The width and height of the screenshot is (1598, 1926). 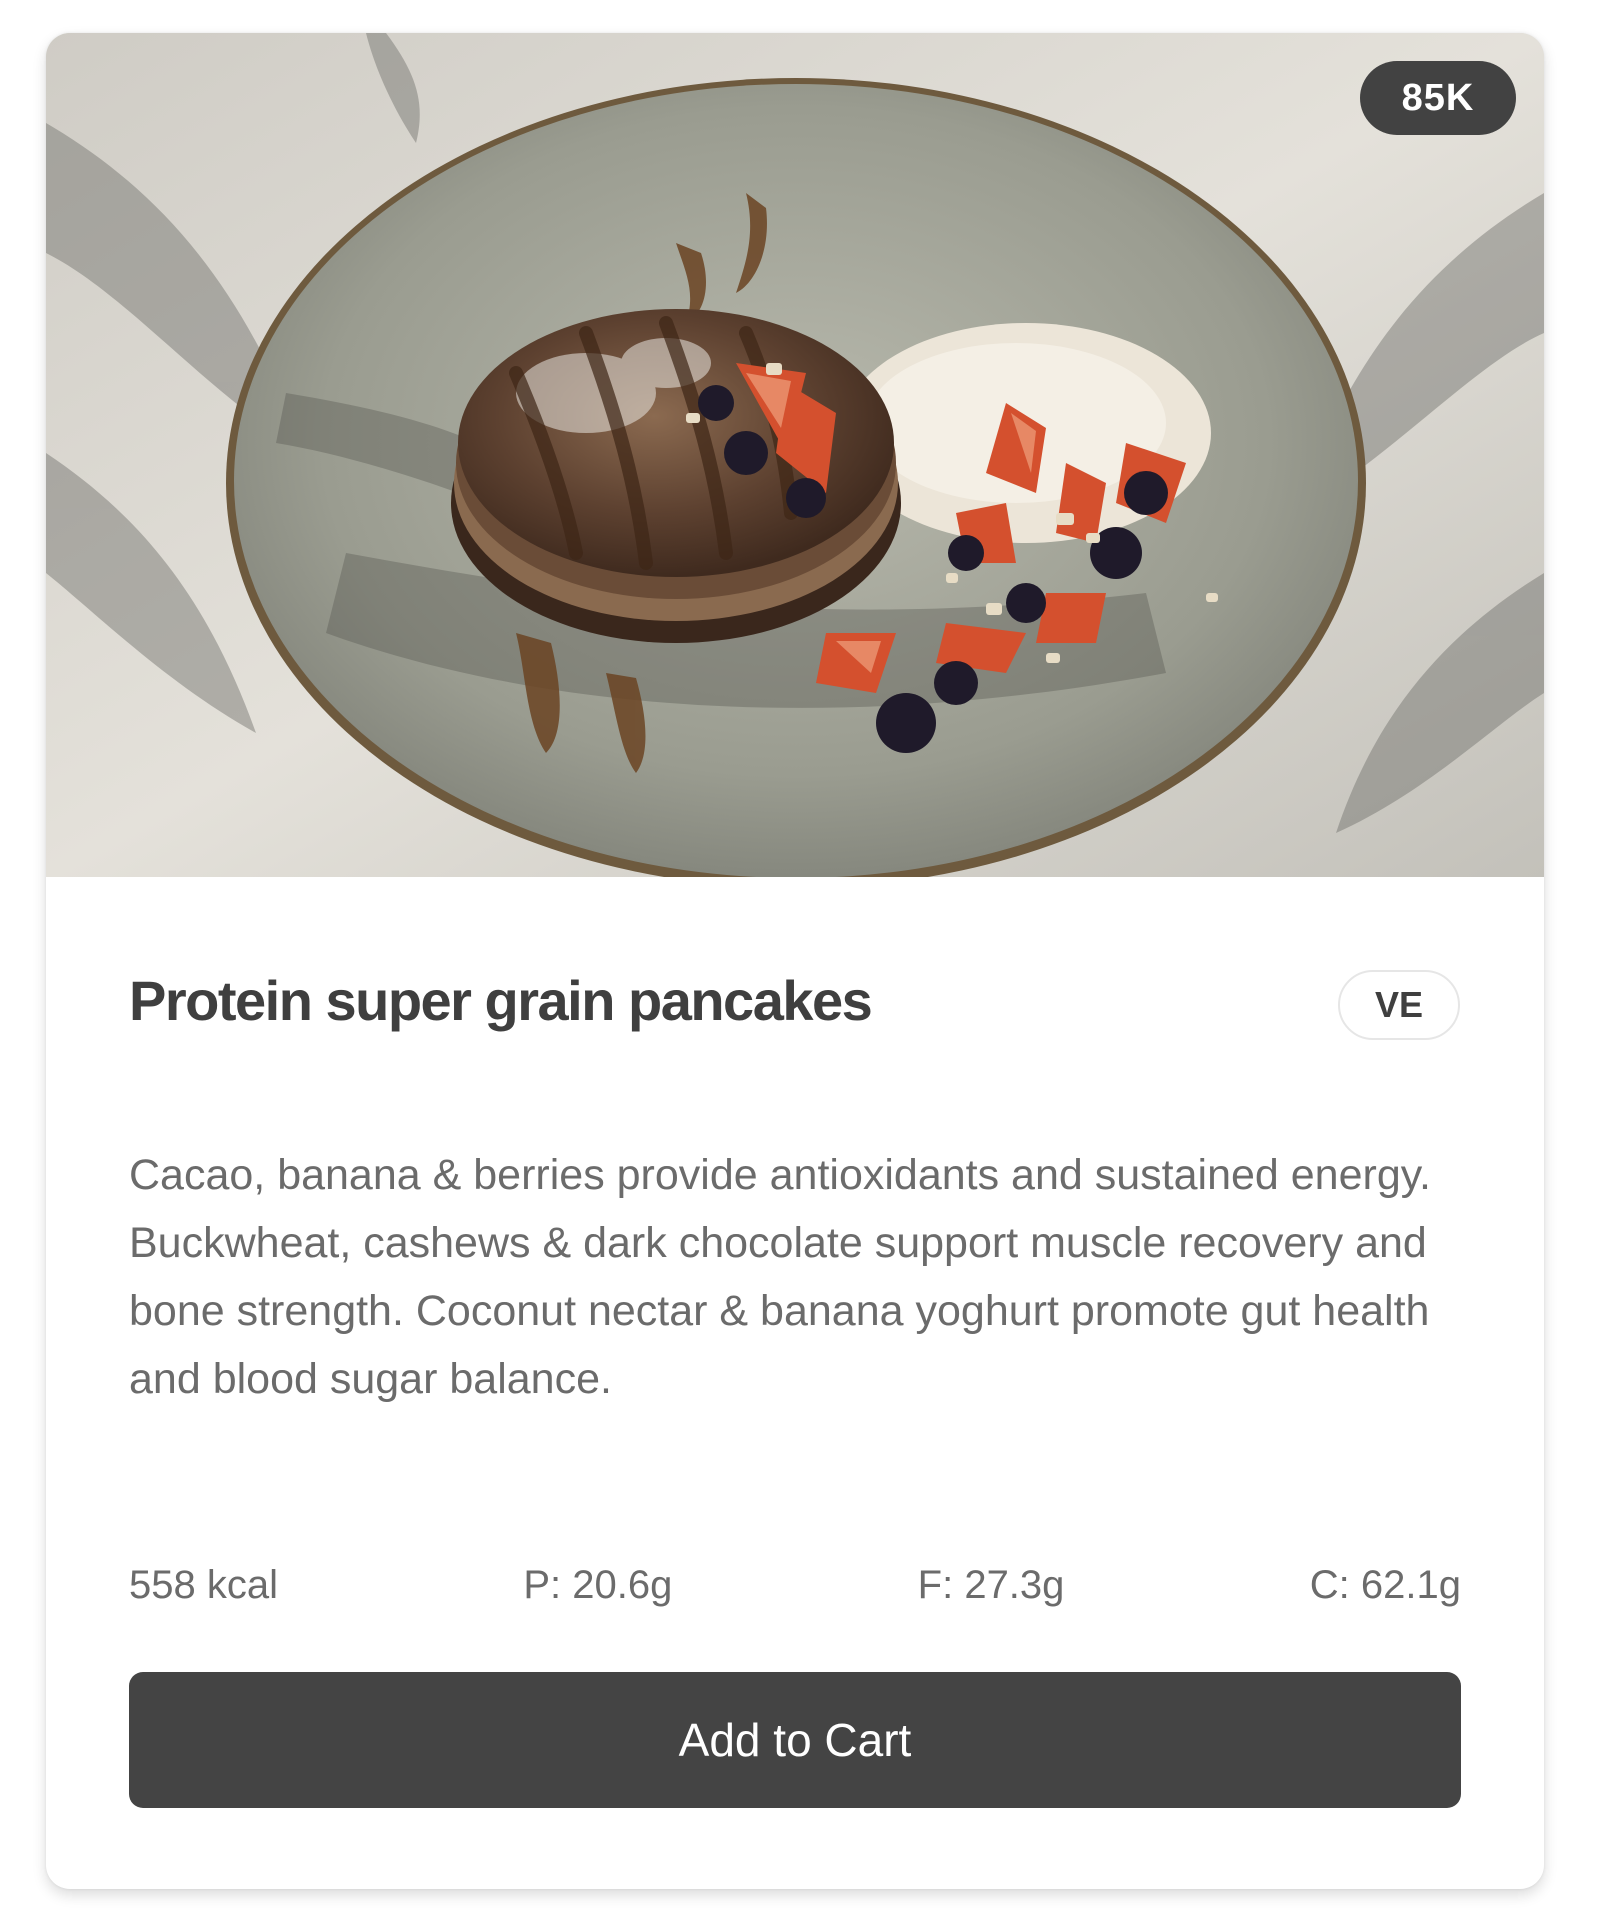 I want to click on view-count-badge: 85K, so click(x=1438, y=98).